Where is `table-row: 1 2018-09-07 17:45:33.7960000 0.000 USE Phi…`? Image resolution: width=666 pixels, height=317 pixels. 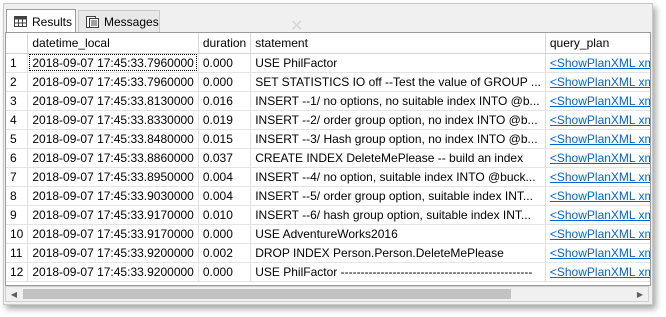 table-row: 1 2018-09-07 17:45:33.7960000 0.000 USE Phi… is located at coordinates (328, 63).